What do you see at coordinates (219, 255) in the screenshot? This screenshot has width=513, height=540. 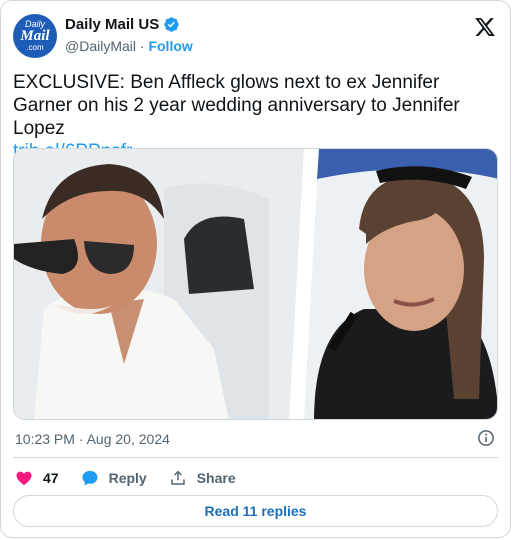 I see `plane-window` at bounding box center [219, 255].